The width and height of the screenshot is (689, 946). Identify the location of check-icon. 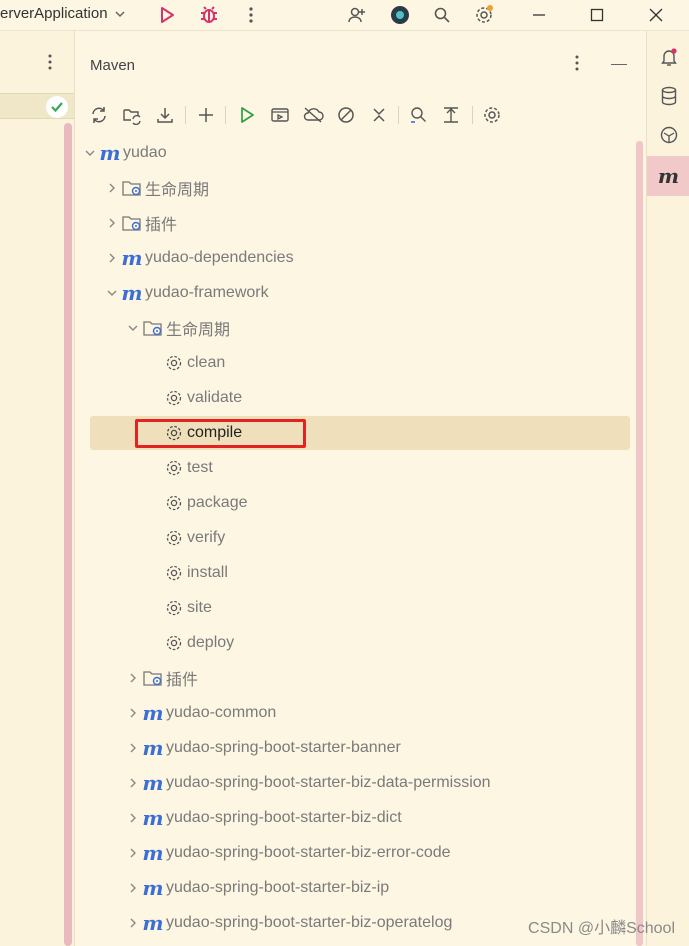
(57, 107).